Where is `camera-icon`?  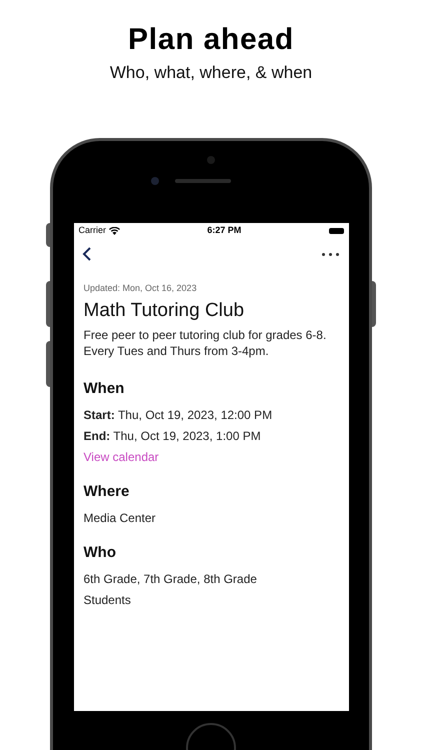 camera-icon is located at coordinates (211, 160).